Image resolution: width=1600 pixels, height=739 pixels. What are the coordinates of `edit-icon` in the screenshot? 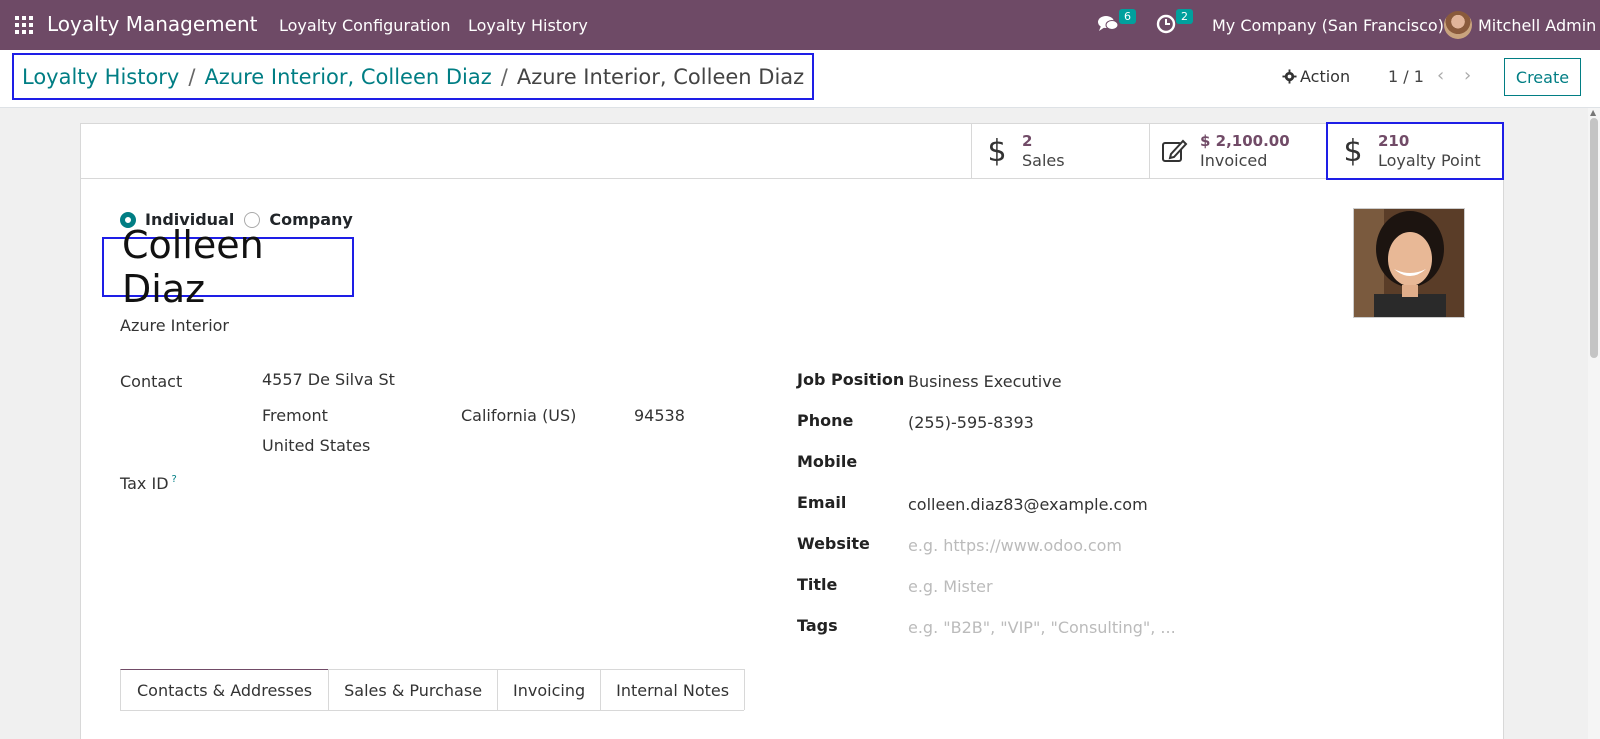 It's located at (1175, 151).